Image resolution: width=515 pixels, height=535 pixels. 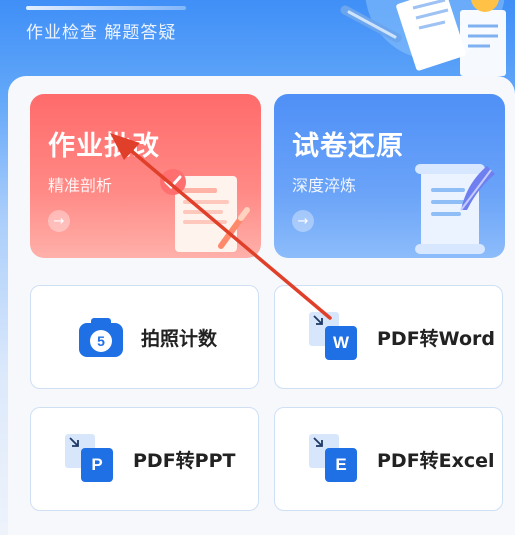 I want to click on homework-illustration, so click(x=205, y=210).